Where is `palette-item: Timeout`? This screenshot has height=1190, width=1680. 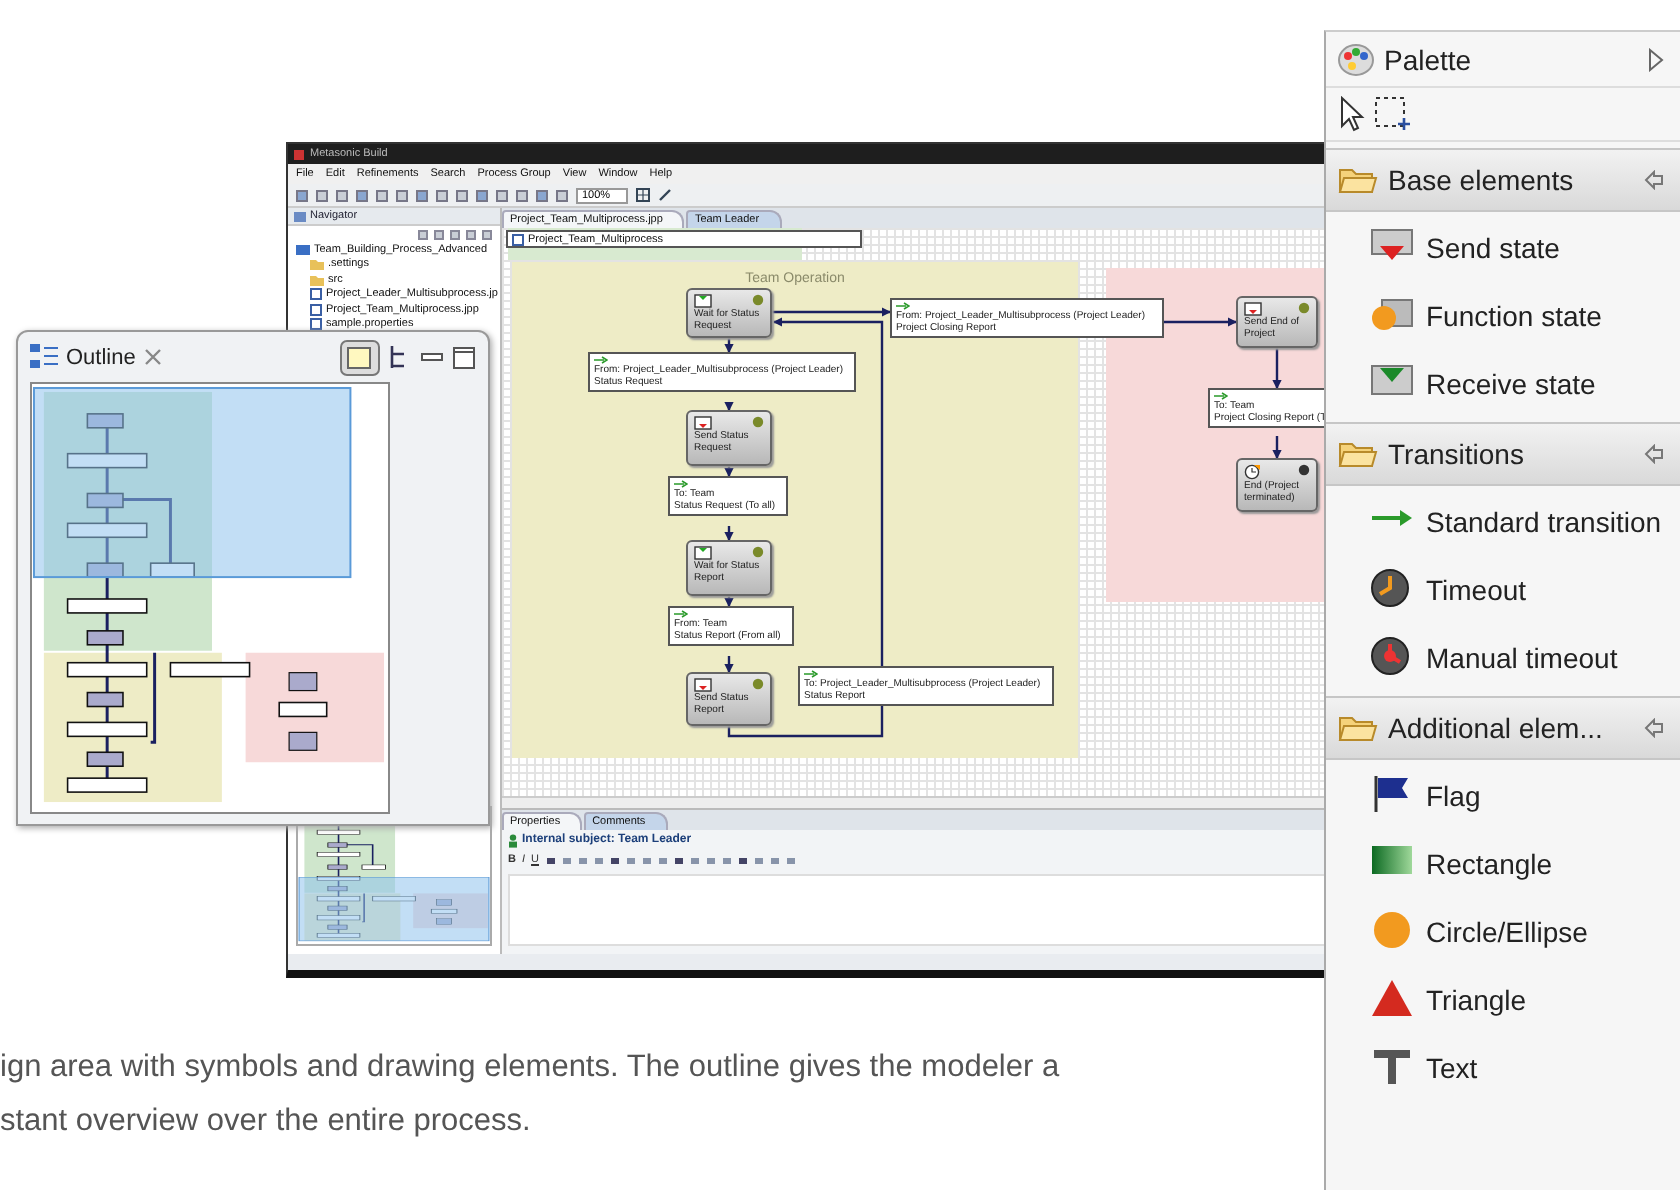 palette-item: Timeout is located at coordinates (1503, 588).